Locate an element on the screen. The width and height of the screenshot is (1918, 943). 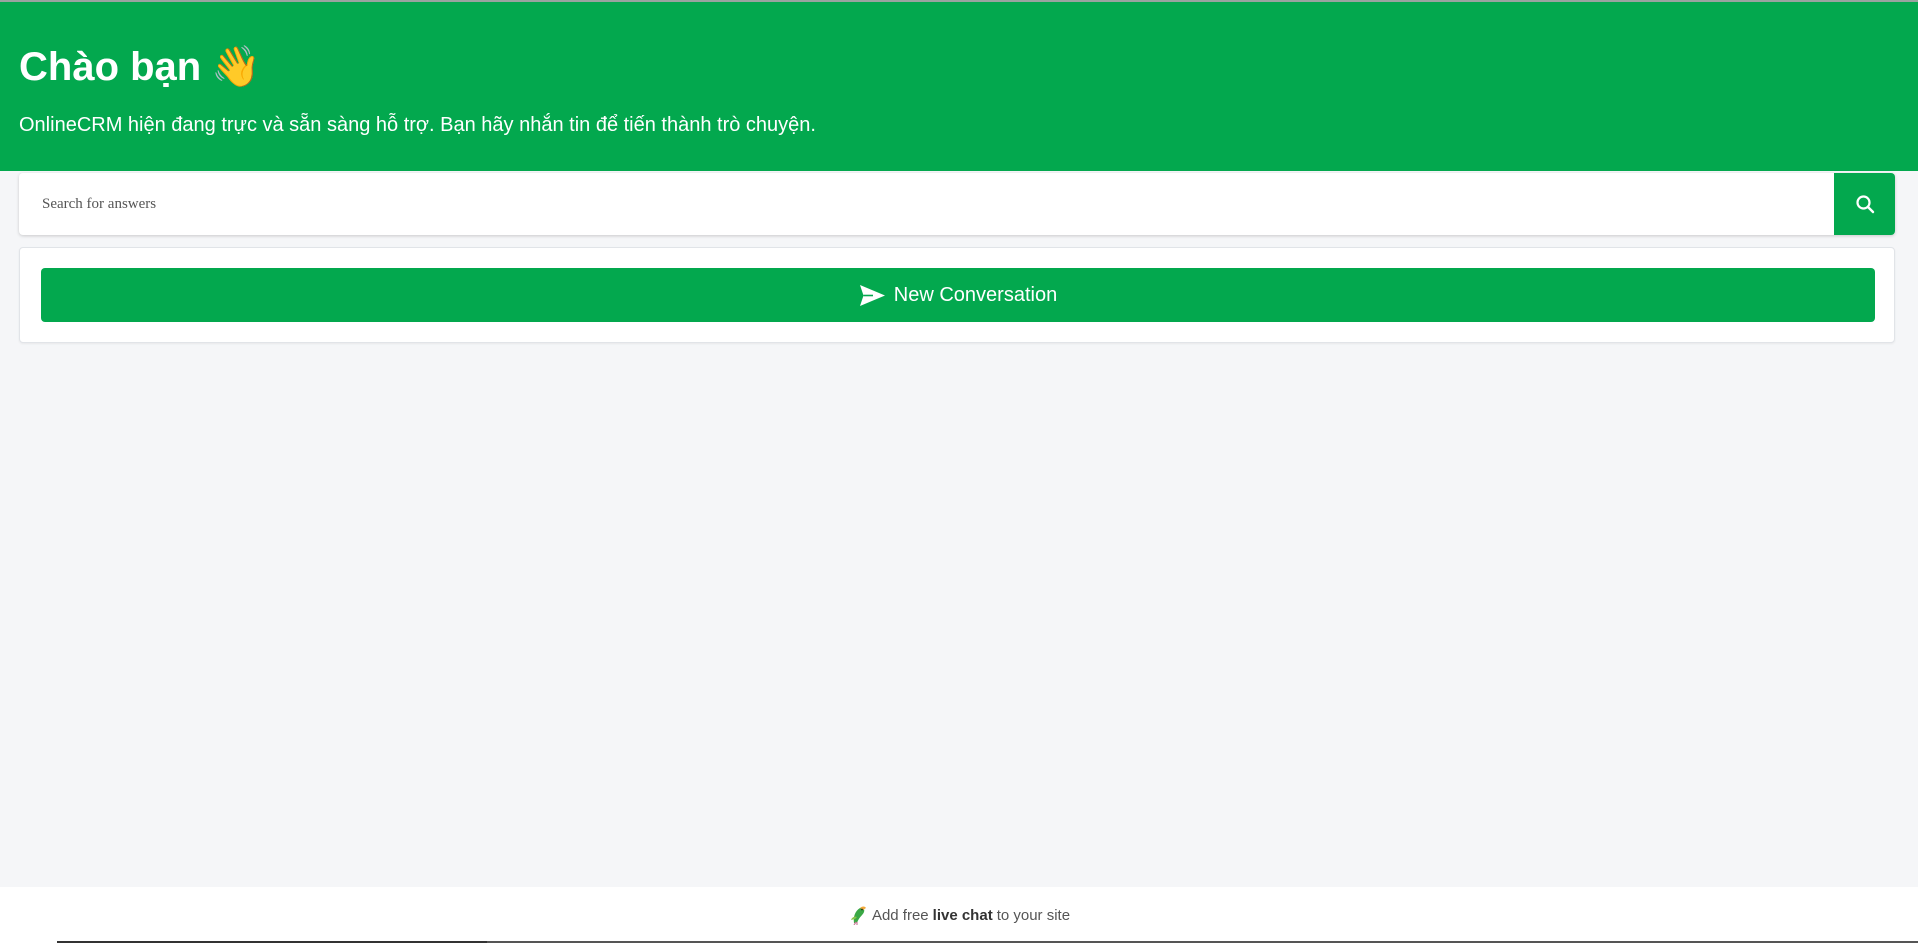
add-live-chat-link: Add free live chat to your site is located at coordinates (959, 915).